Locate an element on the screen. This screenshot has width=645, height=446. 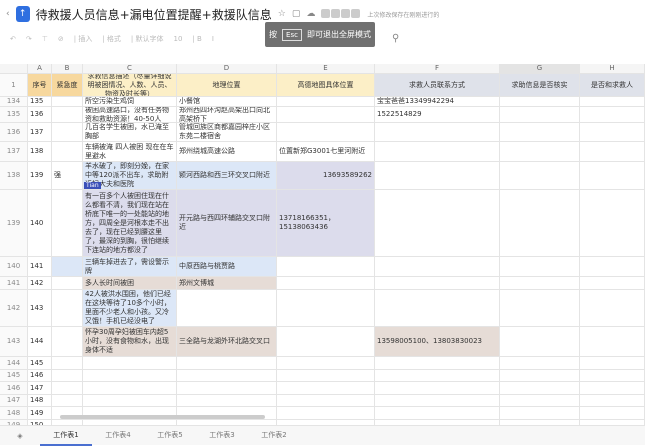
row-number: 140 is located at coordinates (14, 267).